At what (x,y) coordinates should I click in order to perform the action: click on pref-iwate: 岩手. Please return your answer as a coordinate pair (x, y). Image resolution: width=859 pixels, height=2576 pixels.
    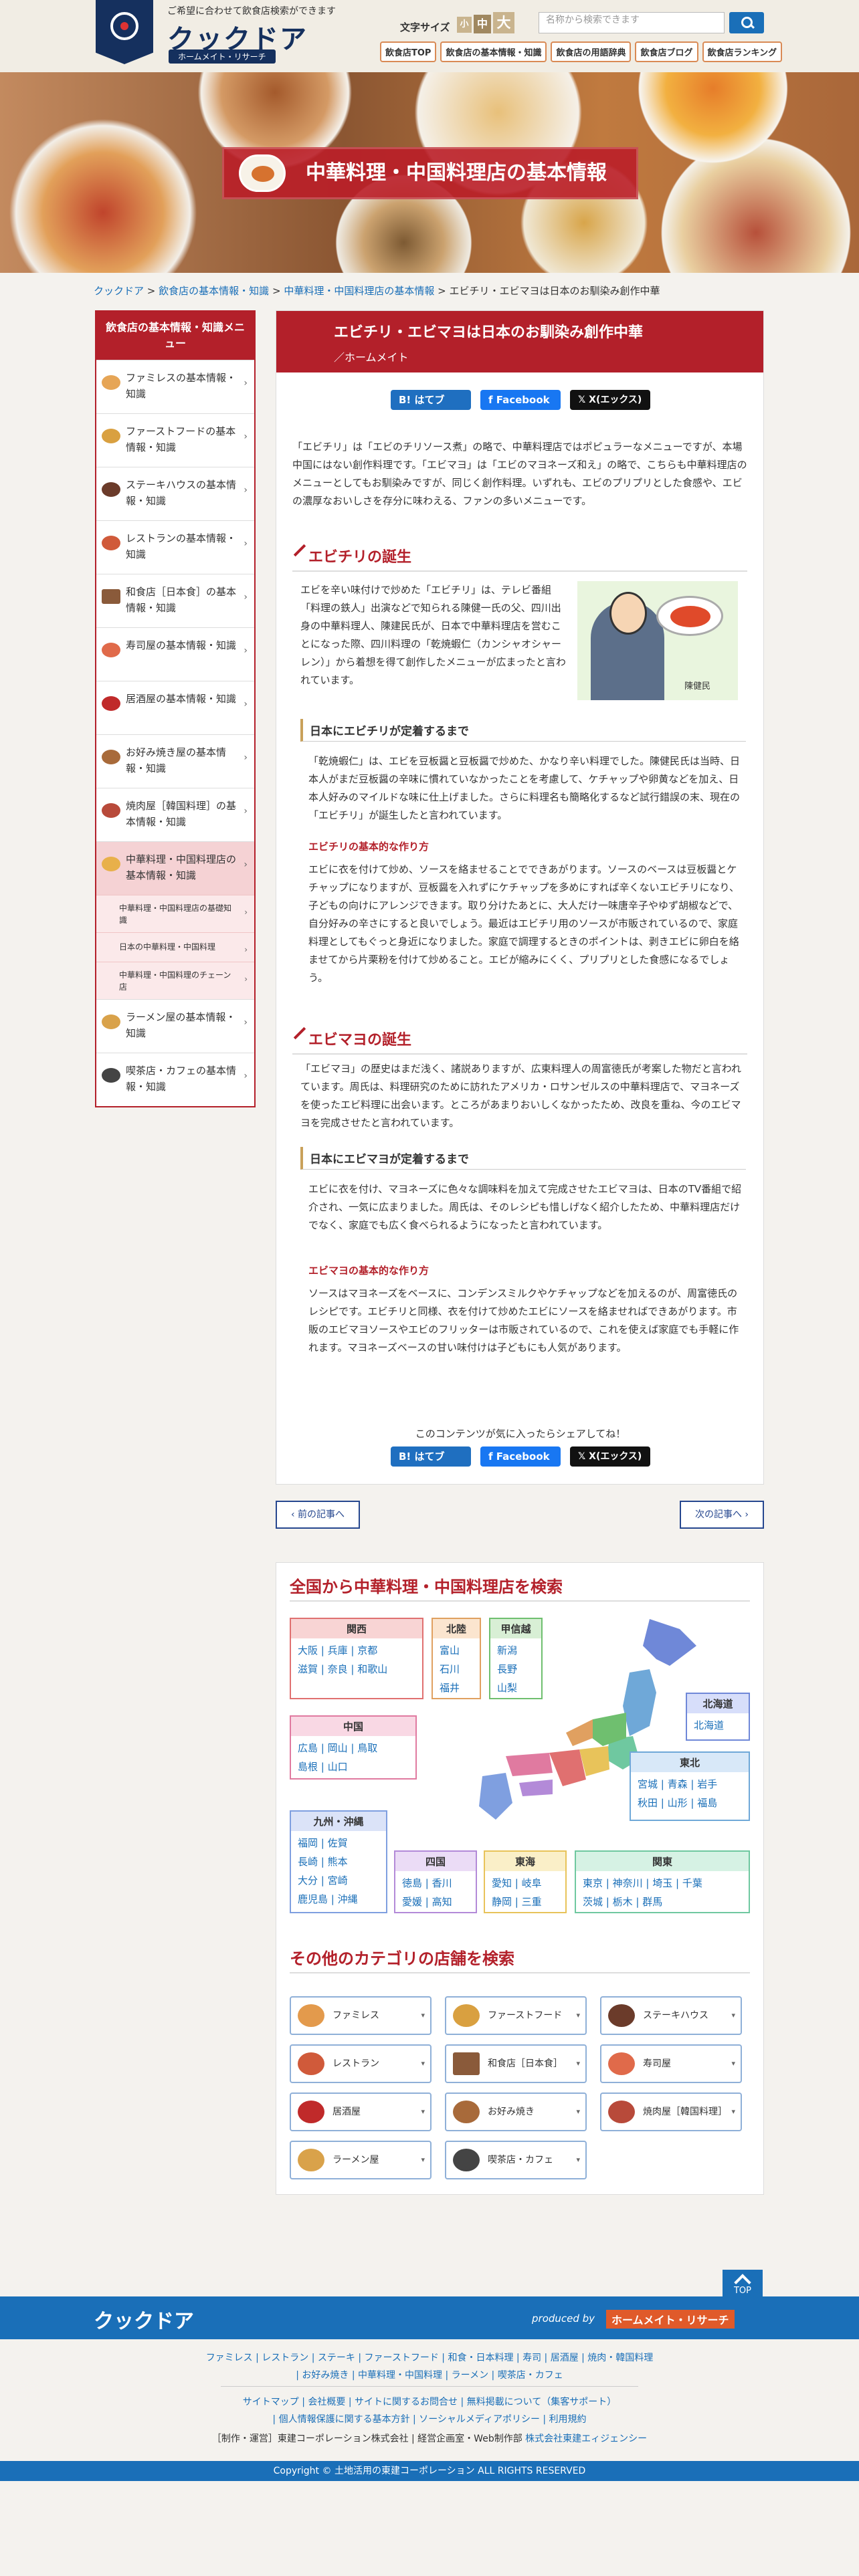
    Looking at the image, I should click on (707, 1784).